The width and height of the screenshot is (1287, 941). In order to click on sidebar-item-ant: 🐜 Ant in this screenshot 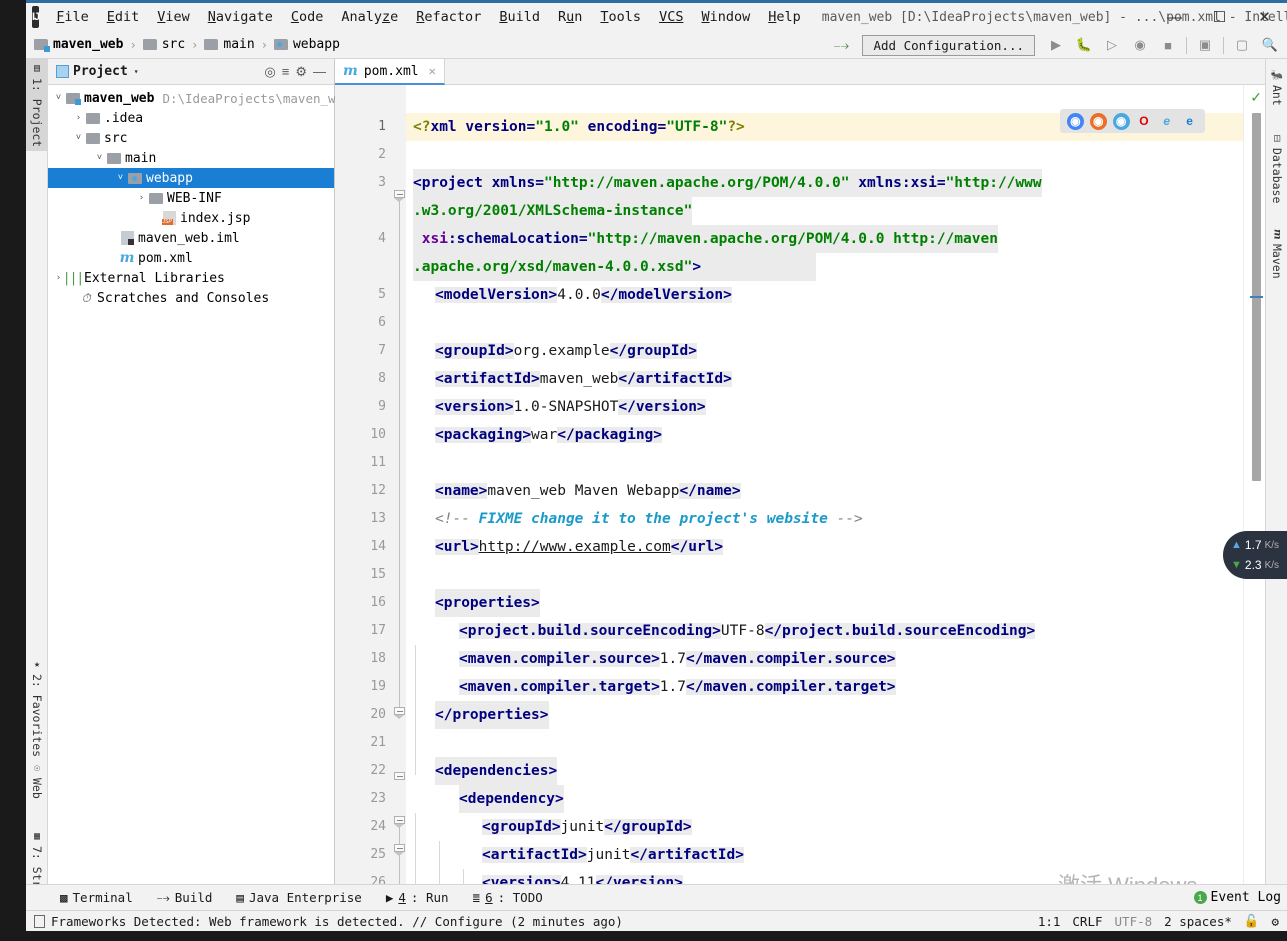, I will do `click(1276, 87)`.